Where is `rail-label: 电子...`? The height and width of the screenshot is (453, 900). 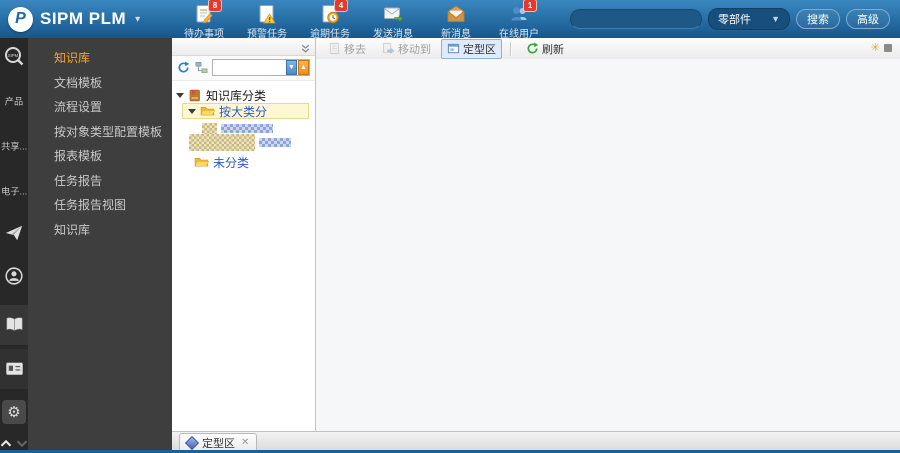 rail-label: 电子... is located at coordinates (14, 192).